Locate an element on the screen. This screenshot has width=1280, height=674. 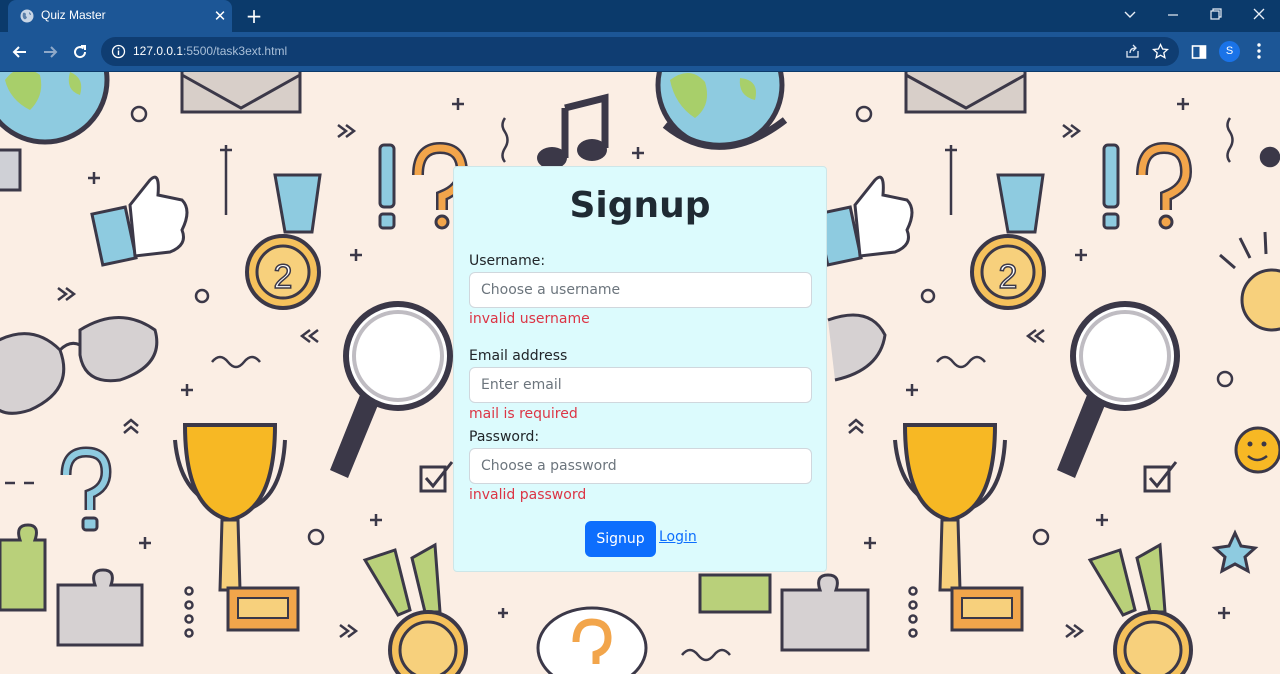
menu-dots-icon is located at coordinates (1259, 51).